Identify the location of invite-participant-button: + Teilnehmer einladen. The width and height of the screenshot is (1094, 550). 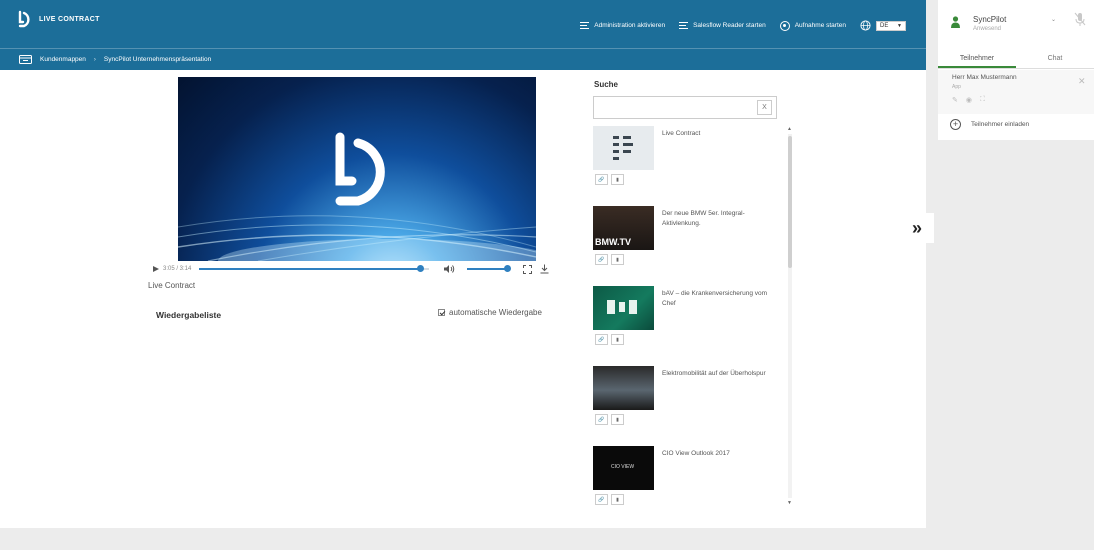
(989, 124).